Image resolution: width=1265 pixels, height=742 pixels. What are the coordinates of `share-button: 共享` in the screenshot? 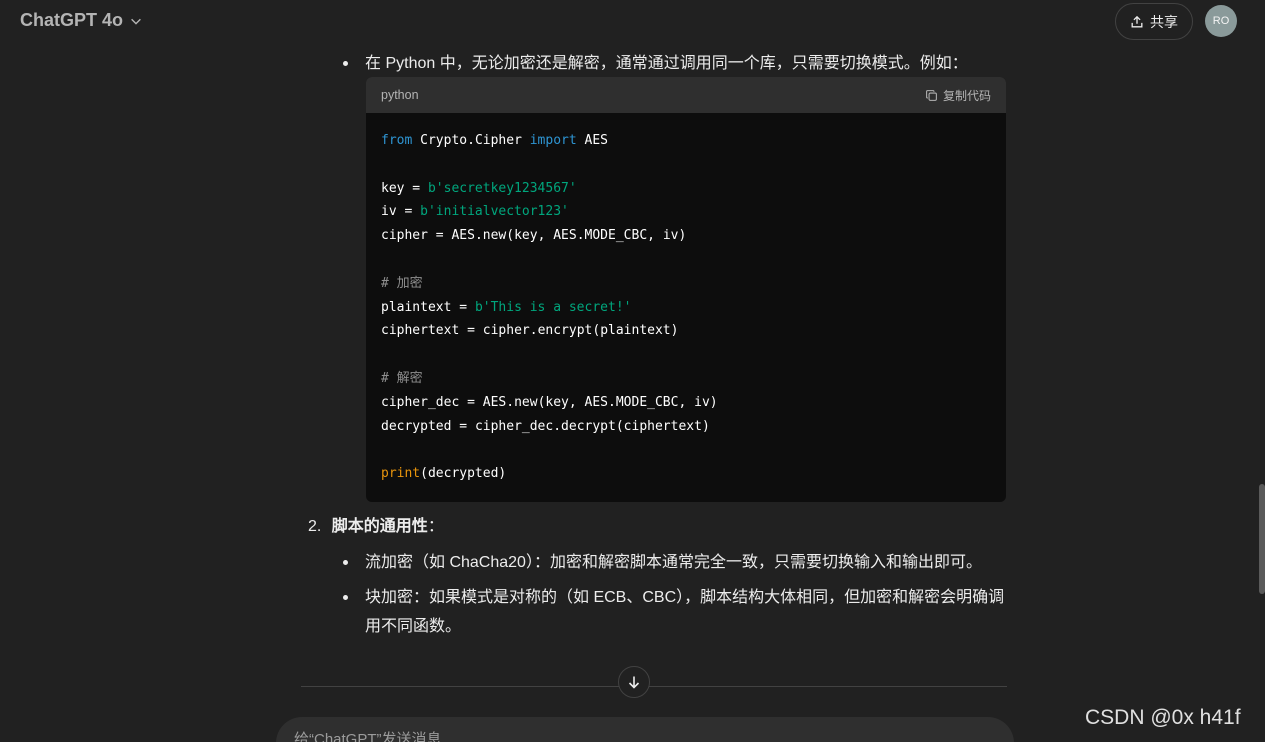 It's located at (1154, 21).